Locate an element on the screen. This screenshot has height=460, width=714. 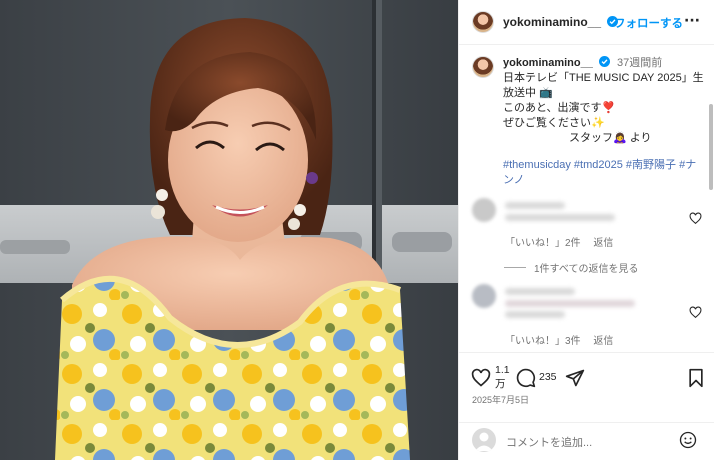
comments-scrollbar is located at coordinates (711, 147).